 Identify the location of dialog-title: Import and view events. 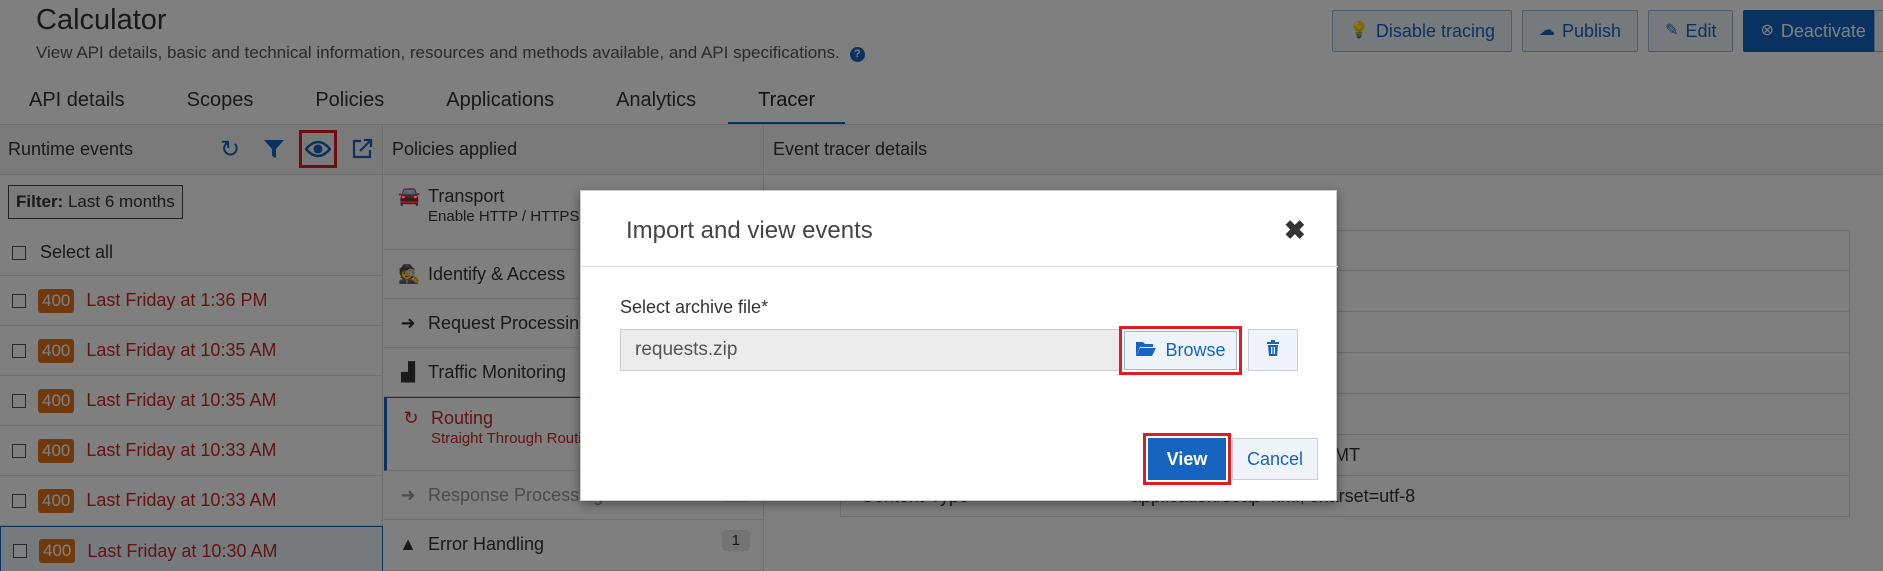
(749, 230).